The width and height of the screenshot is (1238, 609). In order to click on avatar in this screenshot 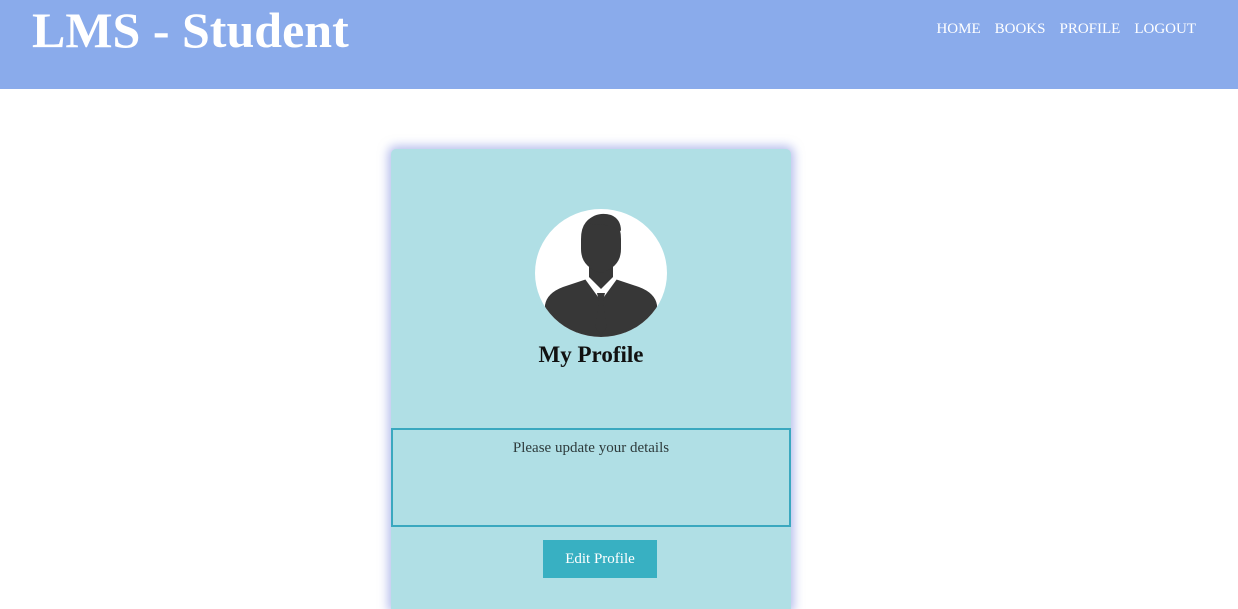, I will do `click(601, 273)`.